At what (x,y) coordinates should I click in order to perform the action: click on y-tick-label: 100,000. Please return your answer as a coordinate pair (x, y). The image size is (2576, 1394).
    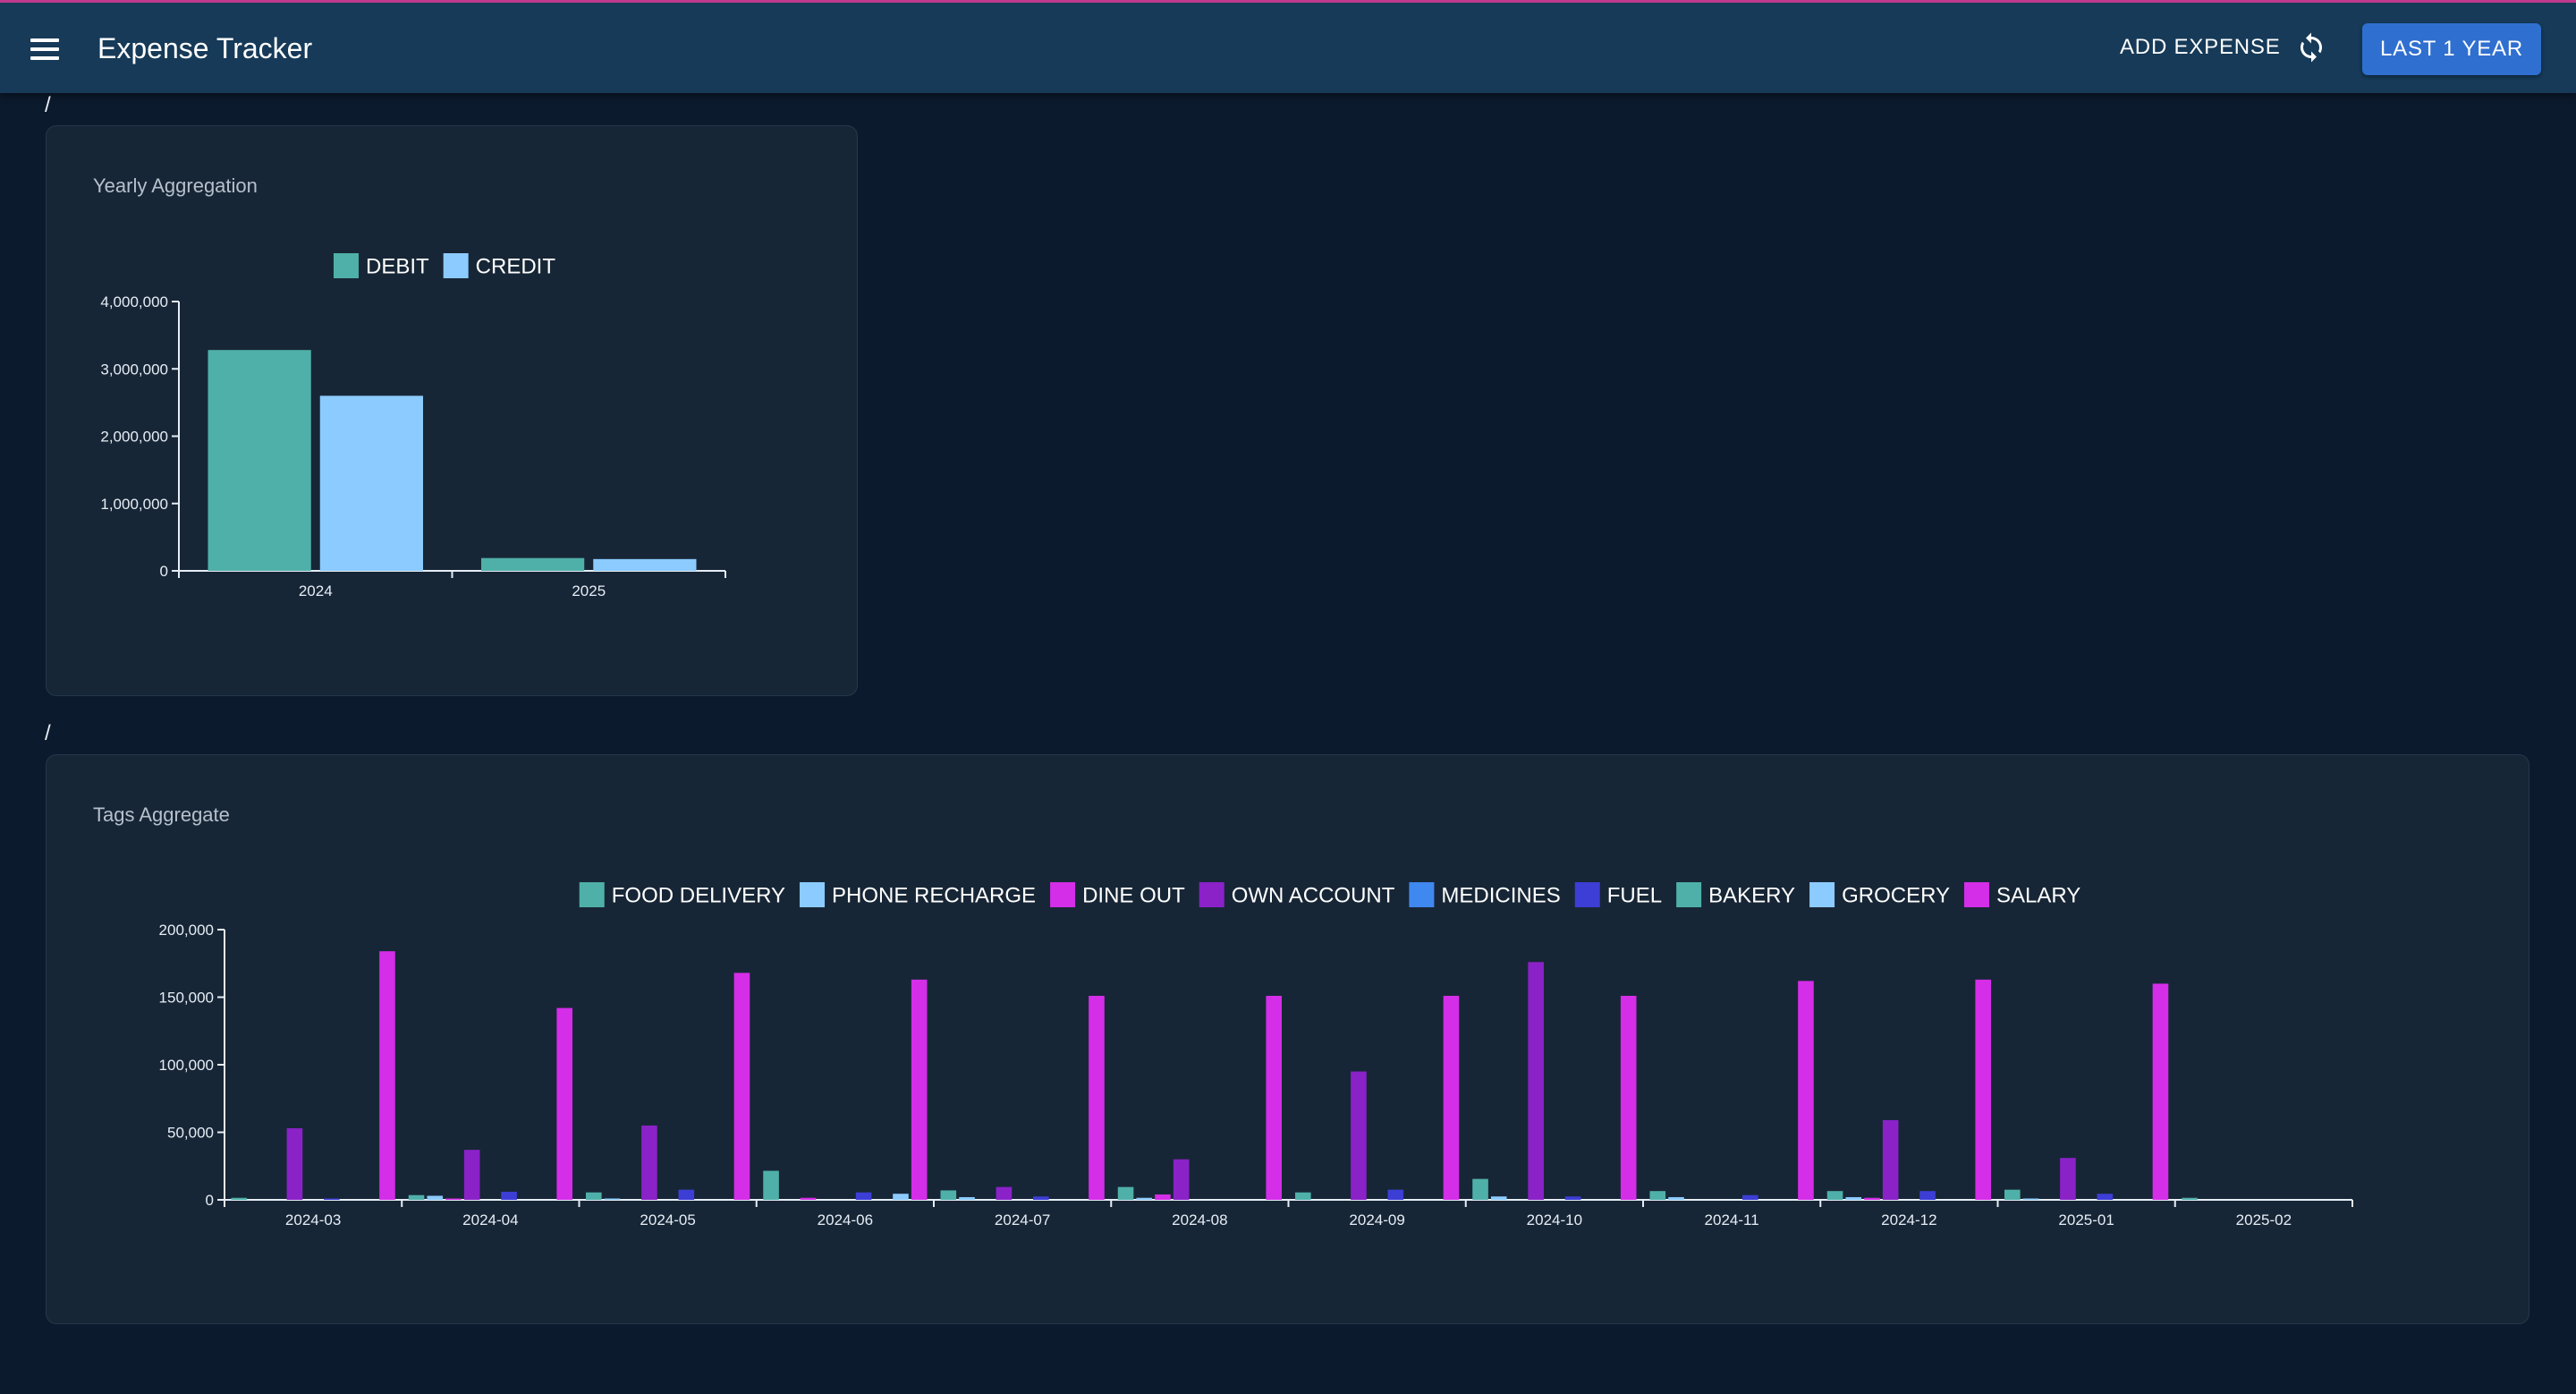
    Looking at the image, I should click on (186, 1066).